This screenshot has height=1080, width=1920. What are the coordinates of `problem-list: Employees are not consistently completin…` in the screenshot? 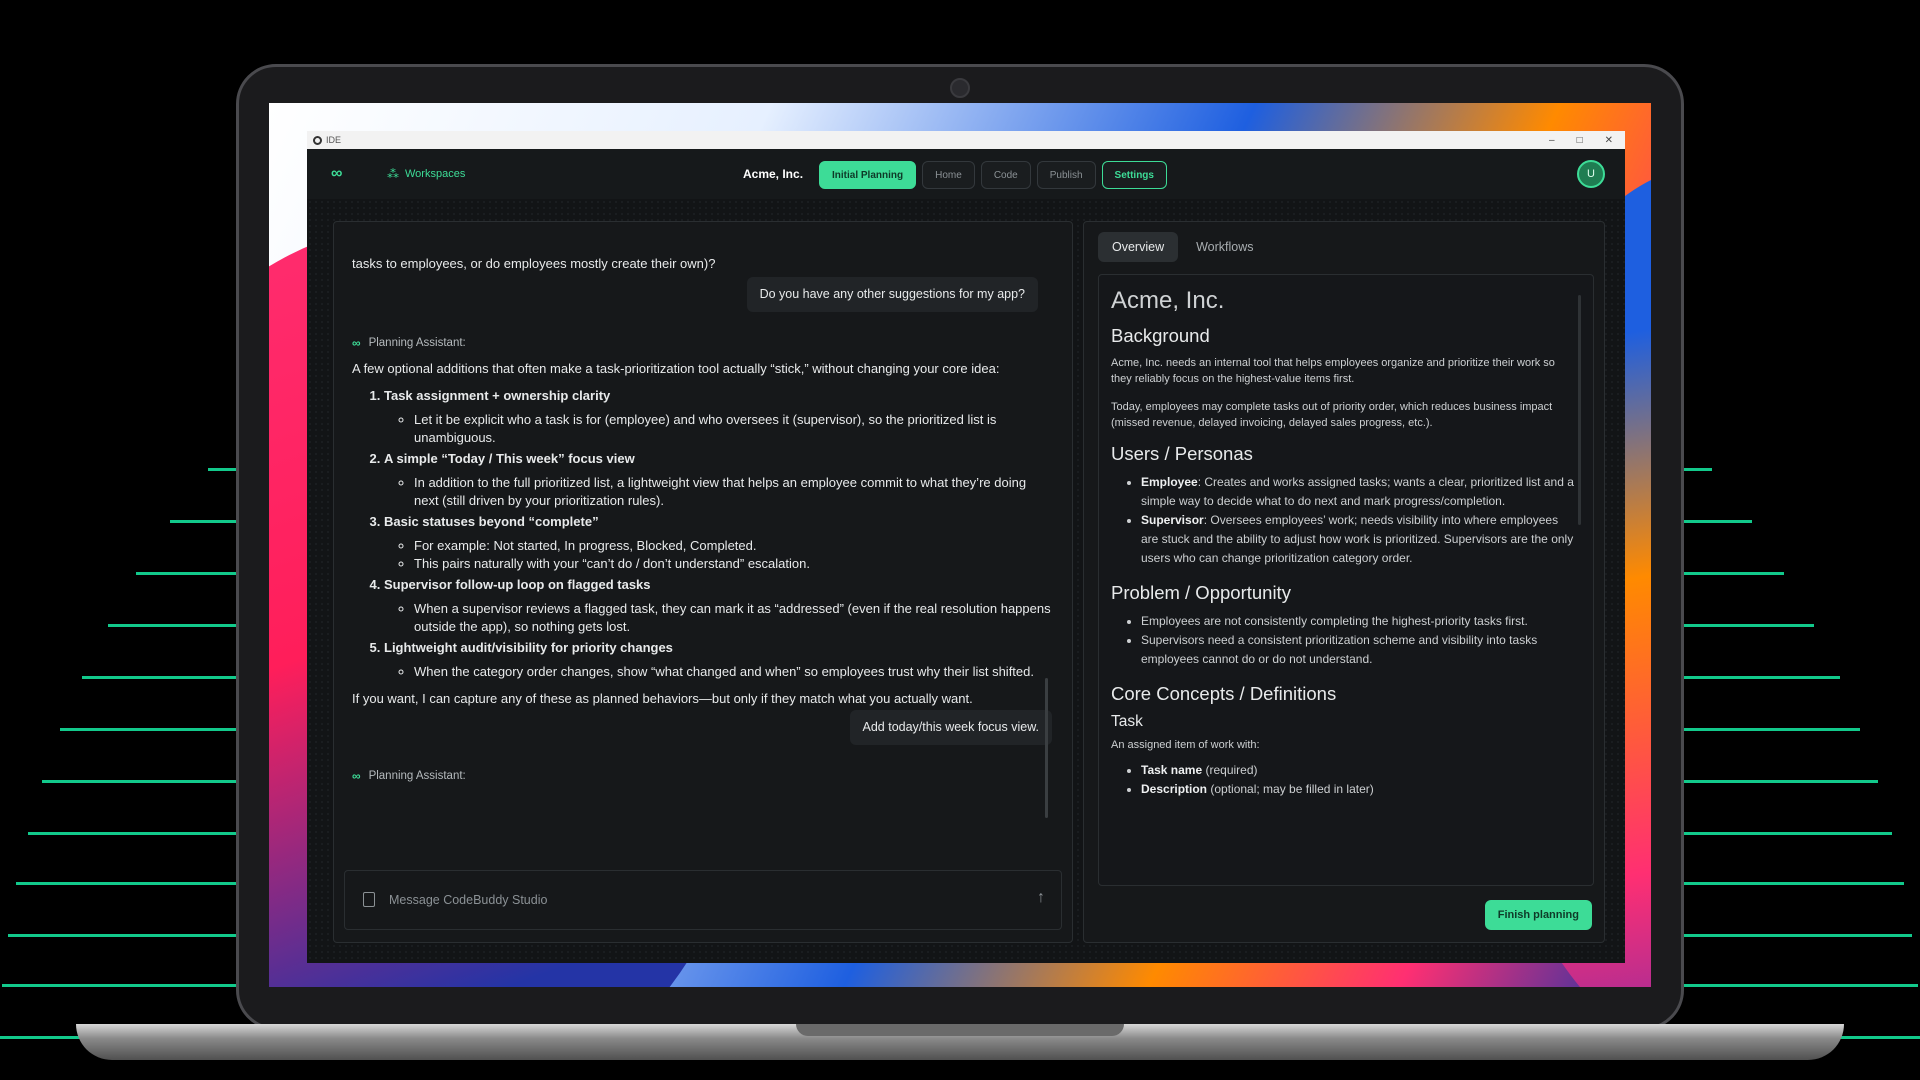 It's located at (1343, 640).